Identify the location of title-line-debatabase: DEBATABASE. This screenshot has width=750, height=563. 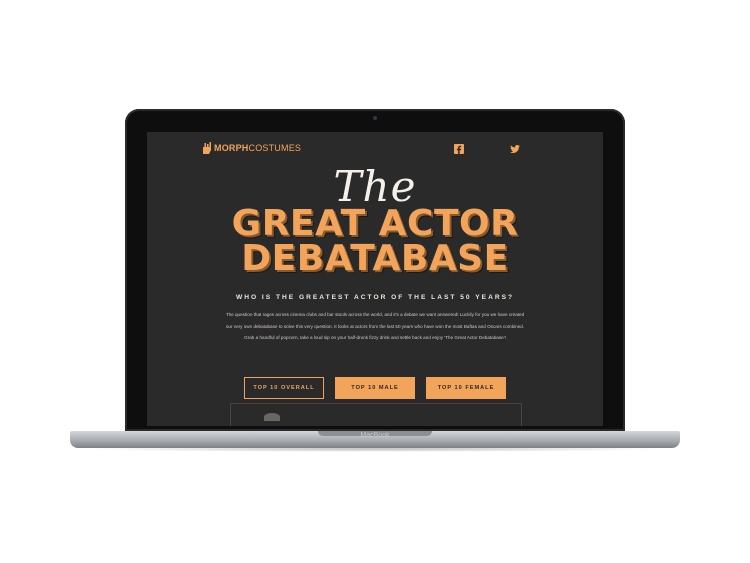
(375, 258).